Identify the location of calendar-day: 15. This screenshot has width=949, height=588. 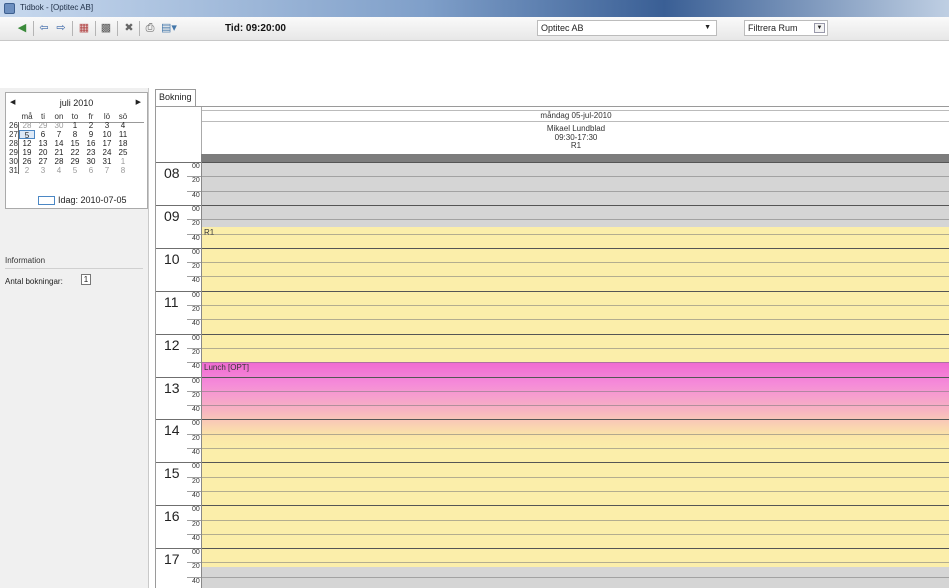
(75, 143).